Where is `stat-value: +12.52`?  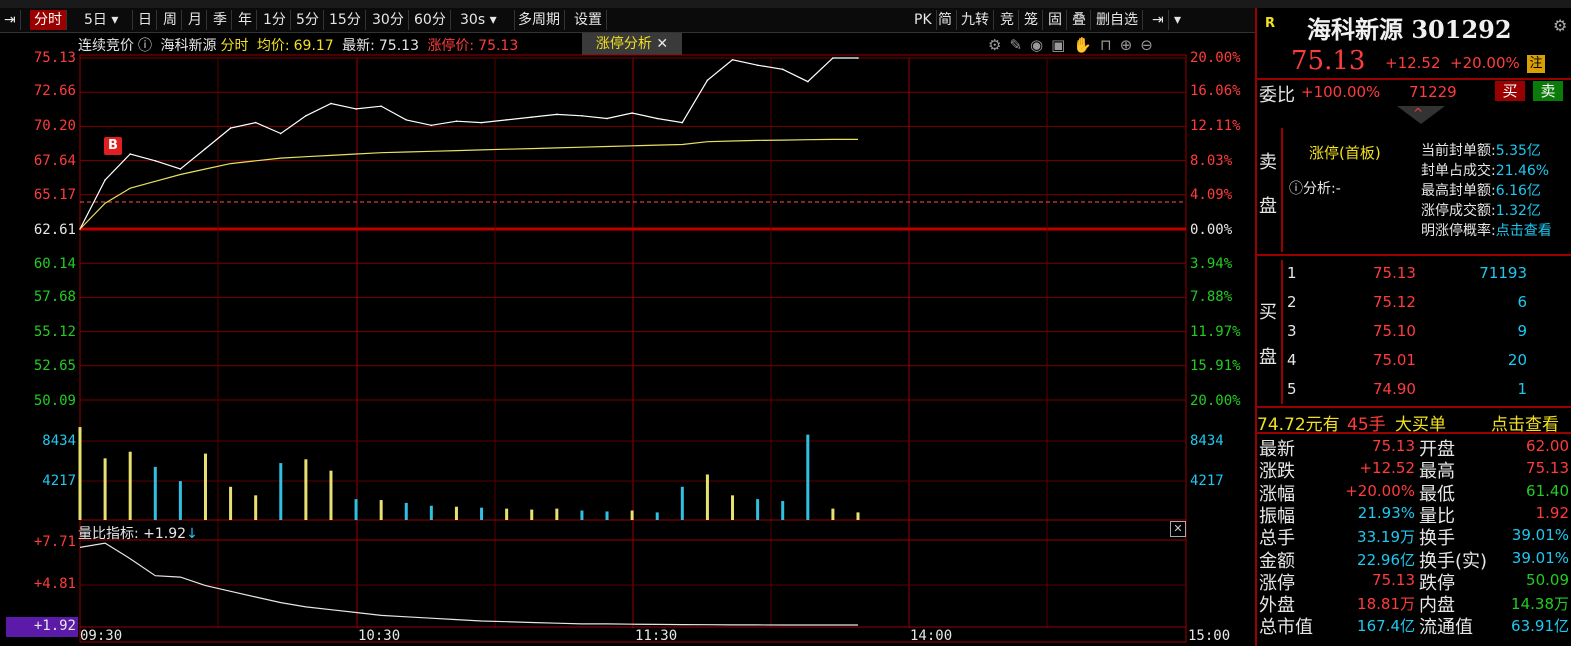
stat-value: +12.52 is located at coordinates (1387, 468).